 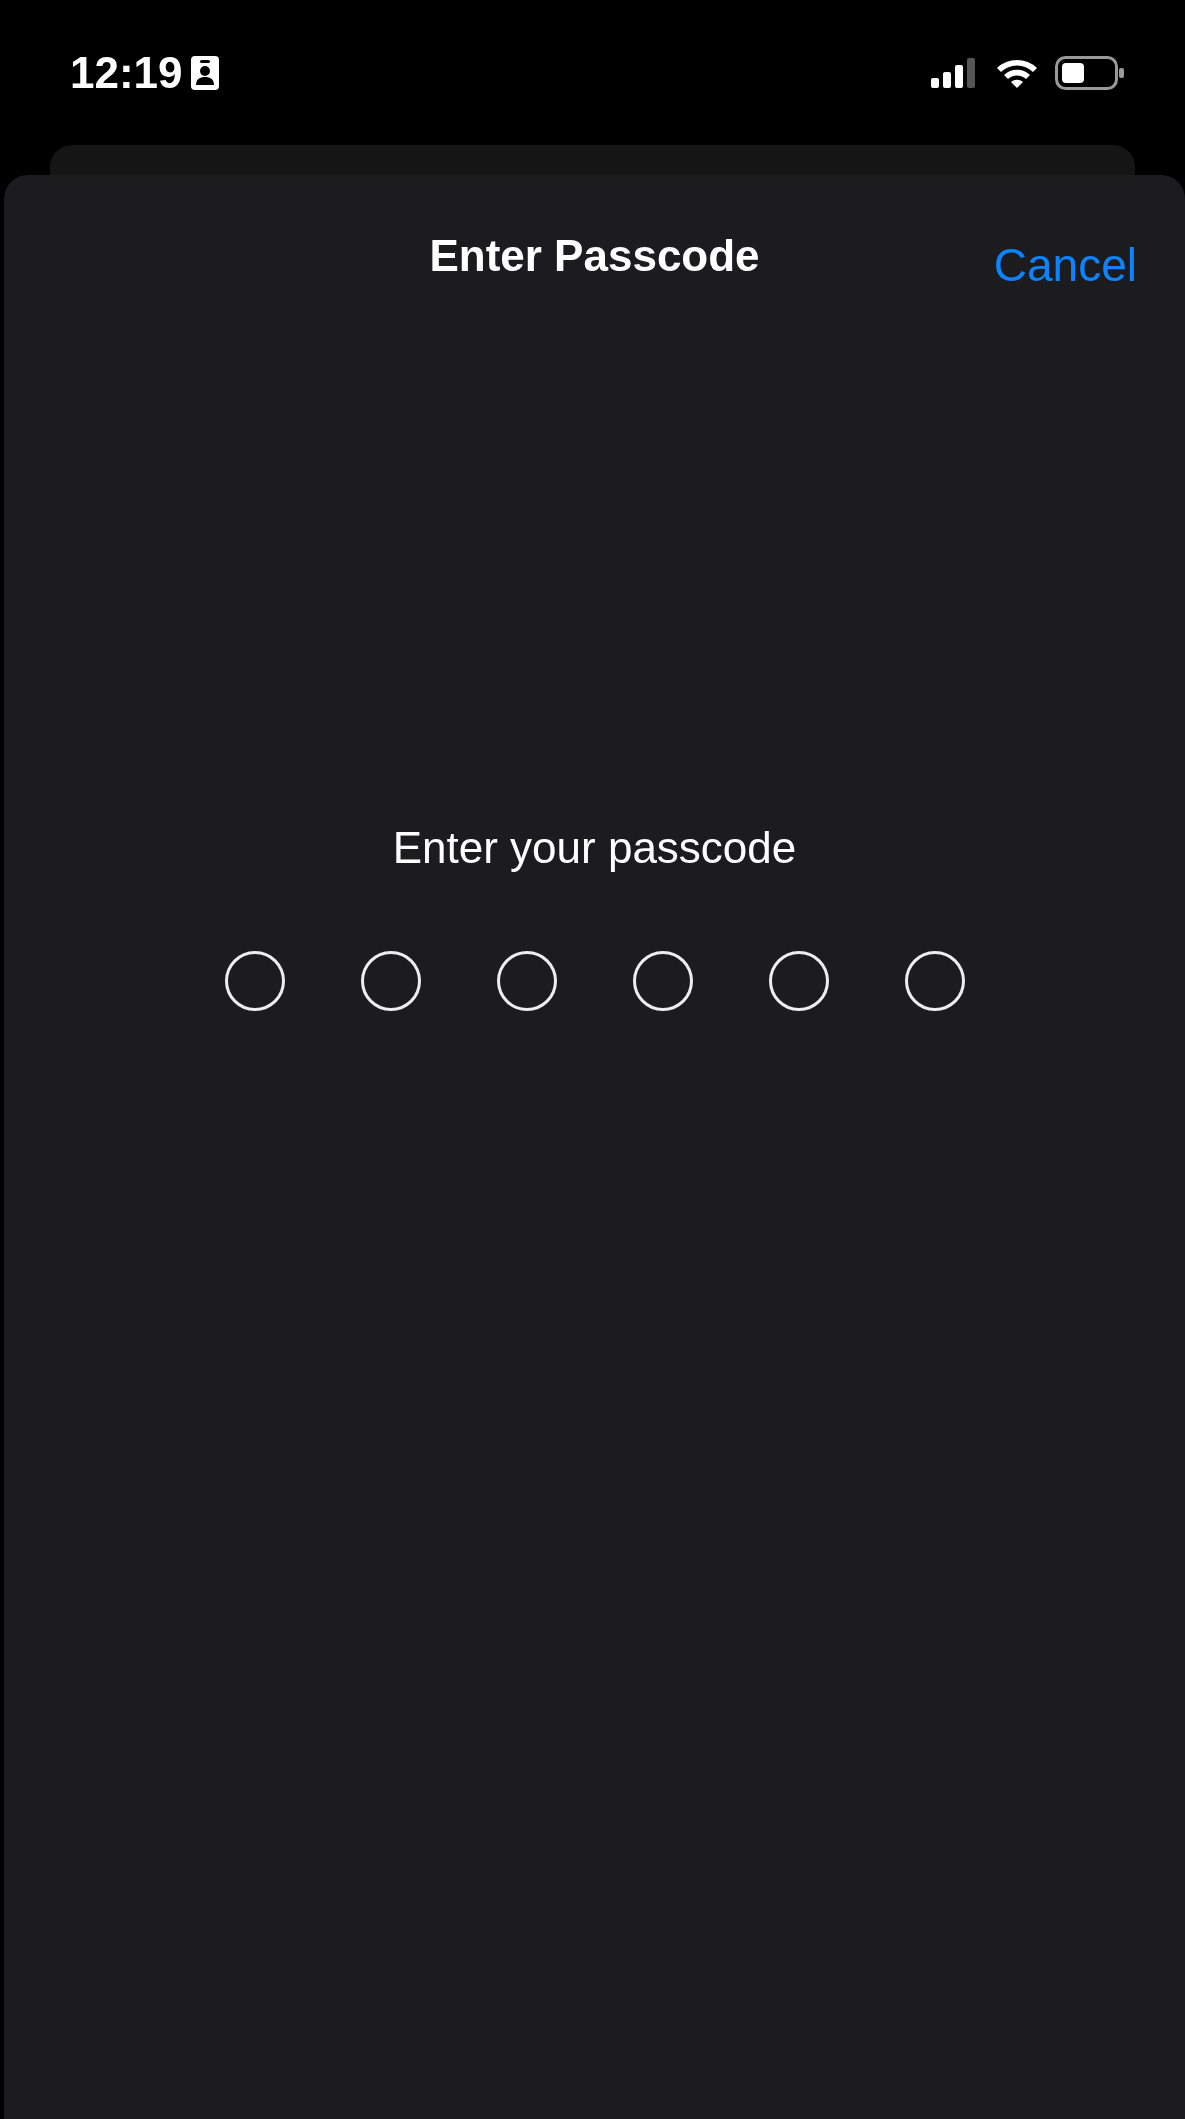 What do you see at coordinates (594, 255) in the screenshot?
I see `sheet-title: Enter Passcode` at bounding box center [594, 255].